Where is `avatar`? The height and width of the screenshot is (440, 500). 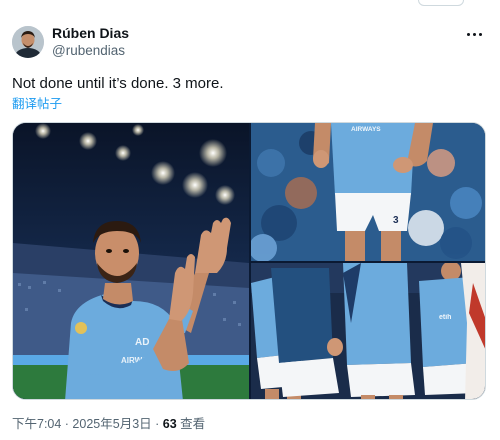
avatar is located at coordinates (28, 42).